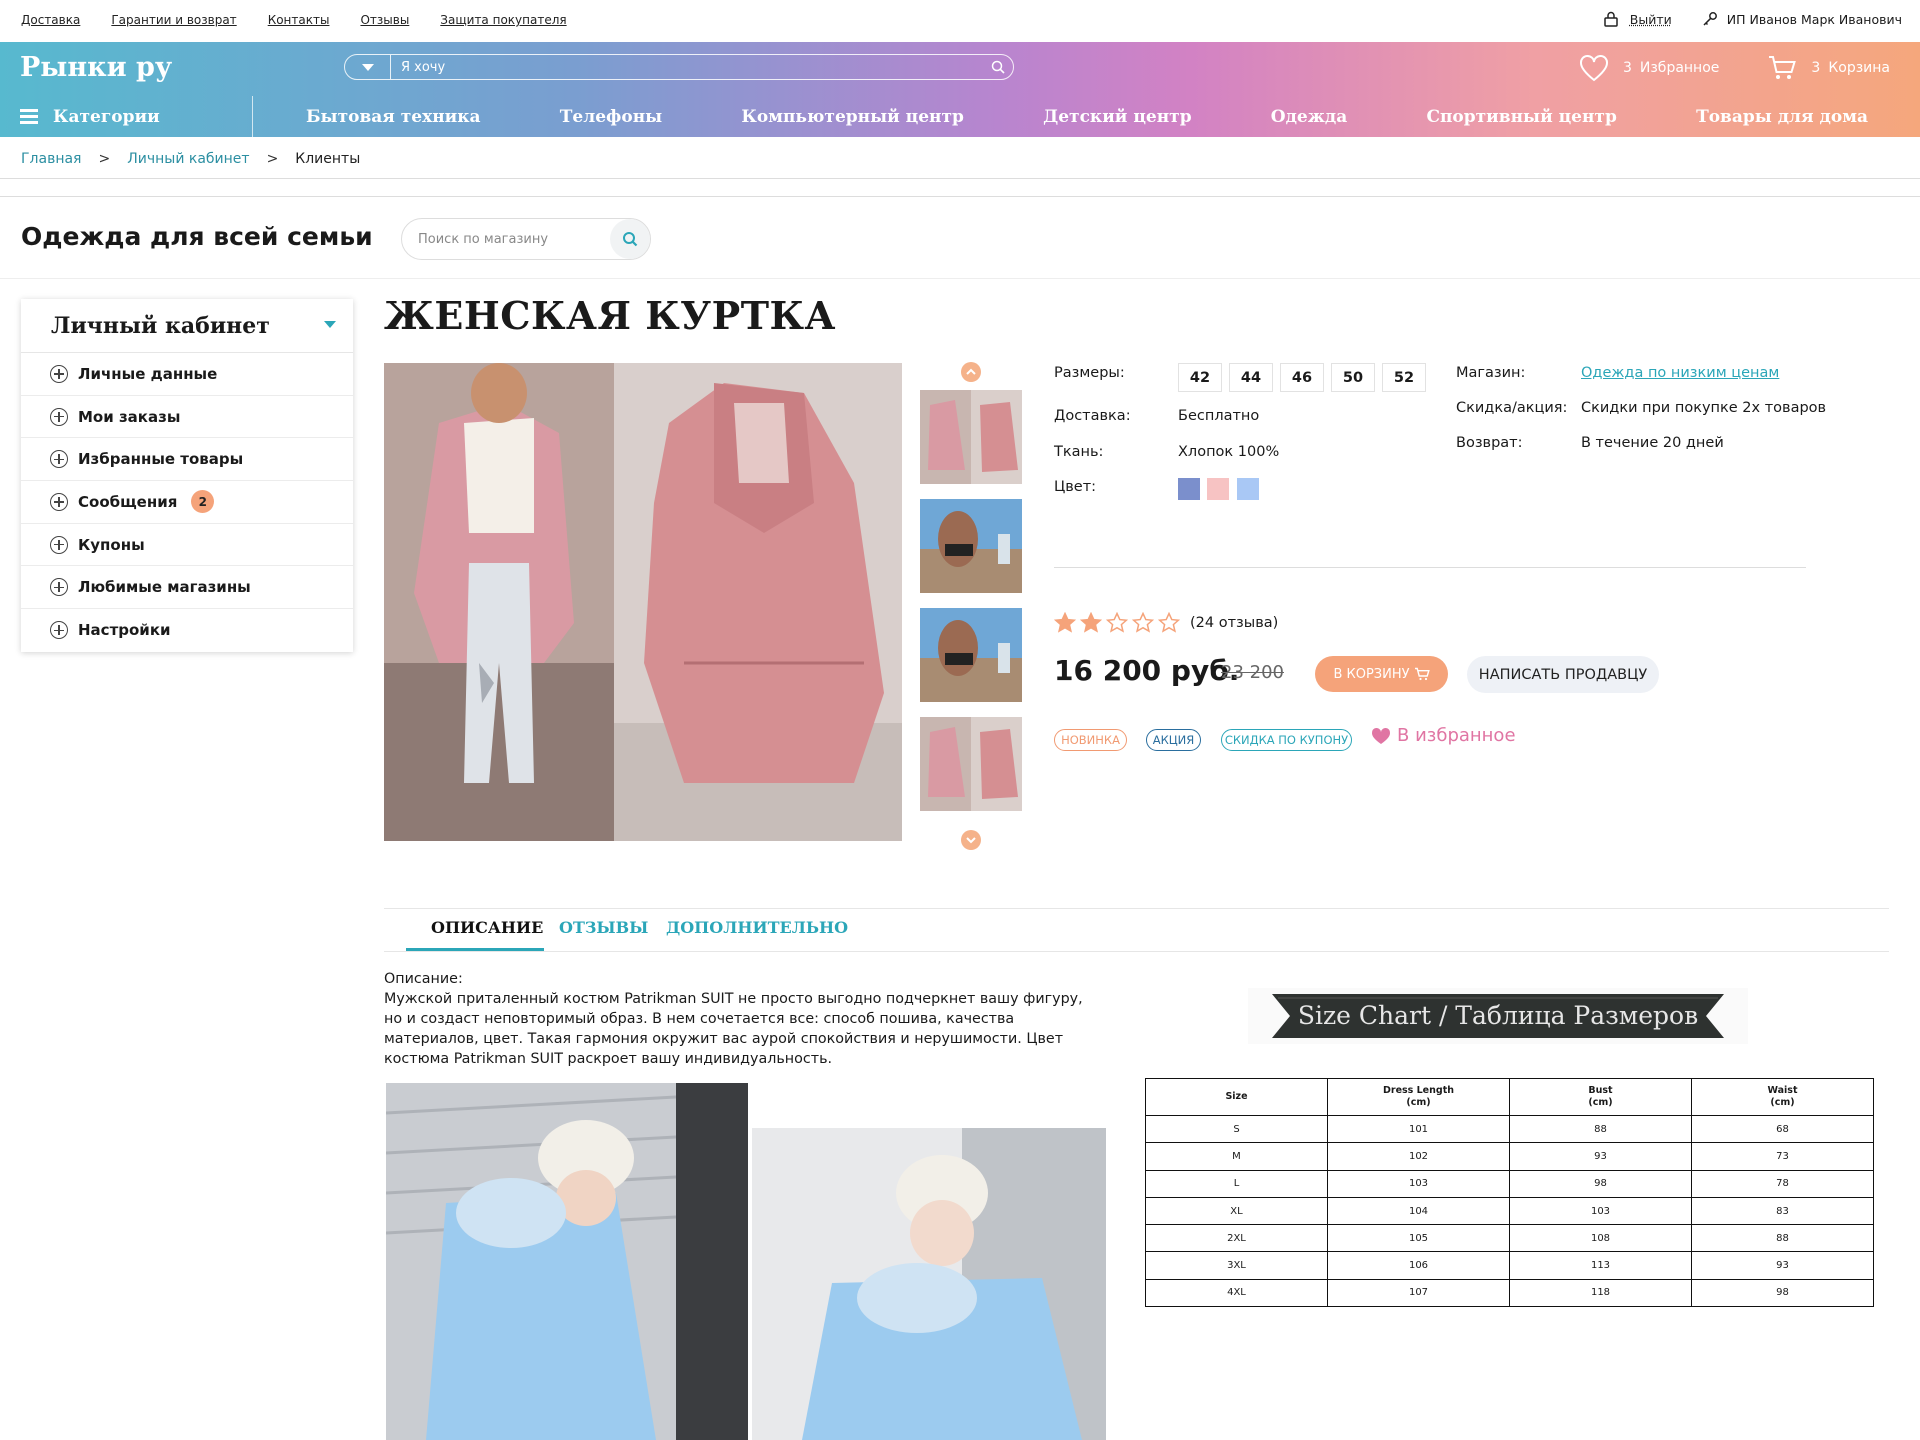 This screenshot has width=1920, height=1440. I want to click on nav-phones: Телефоны, so click(611, 117).